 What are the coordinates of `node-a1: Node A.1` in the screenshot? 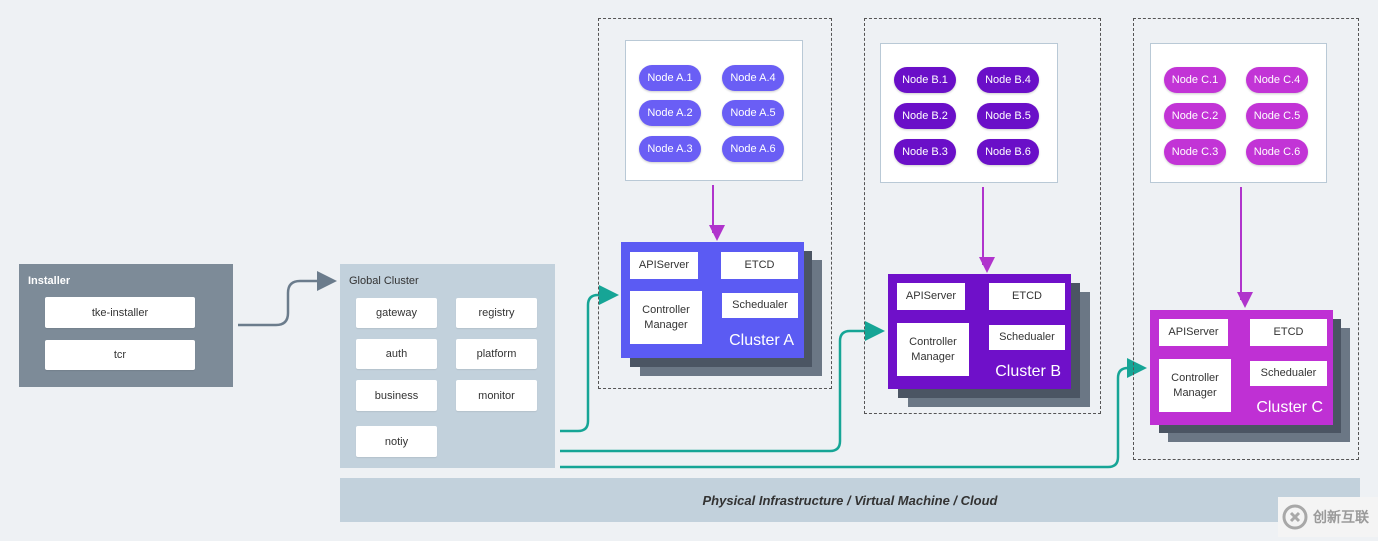 It's located at (670, 78).